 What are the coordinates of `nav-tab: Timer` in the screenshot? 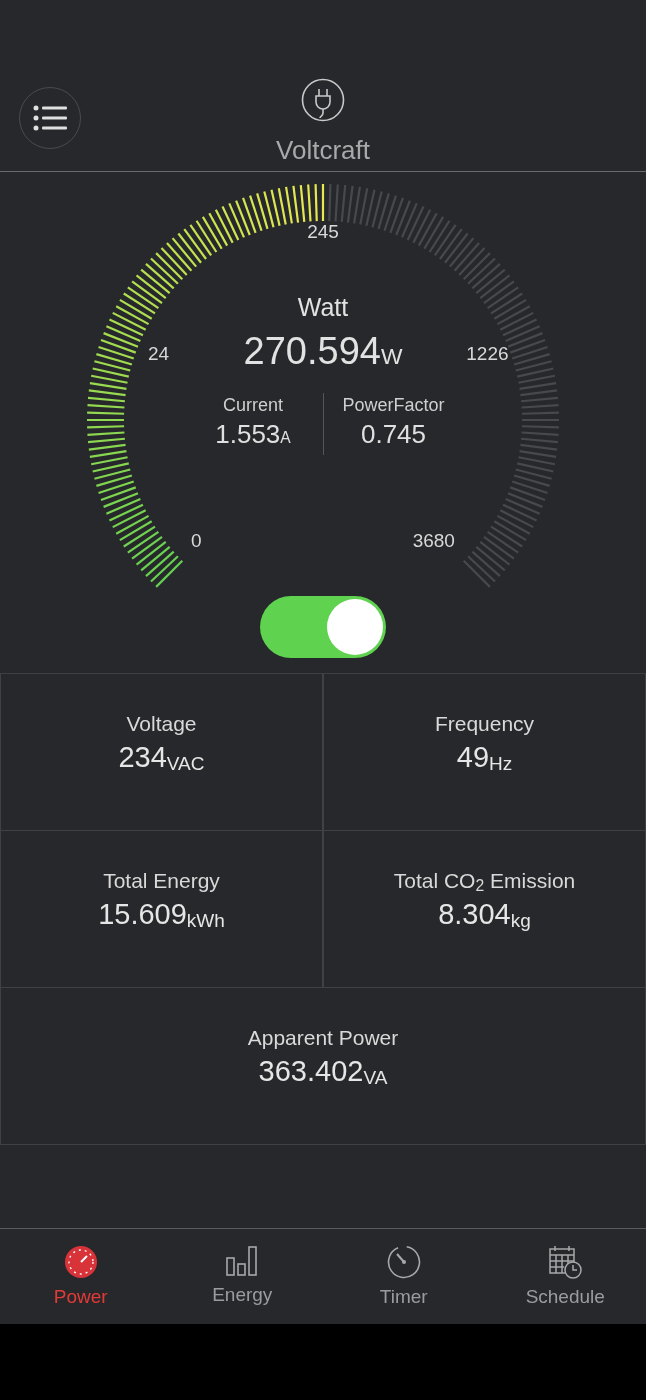 It's located at (404, 1276).